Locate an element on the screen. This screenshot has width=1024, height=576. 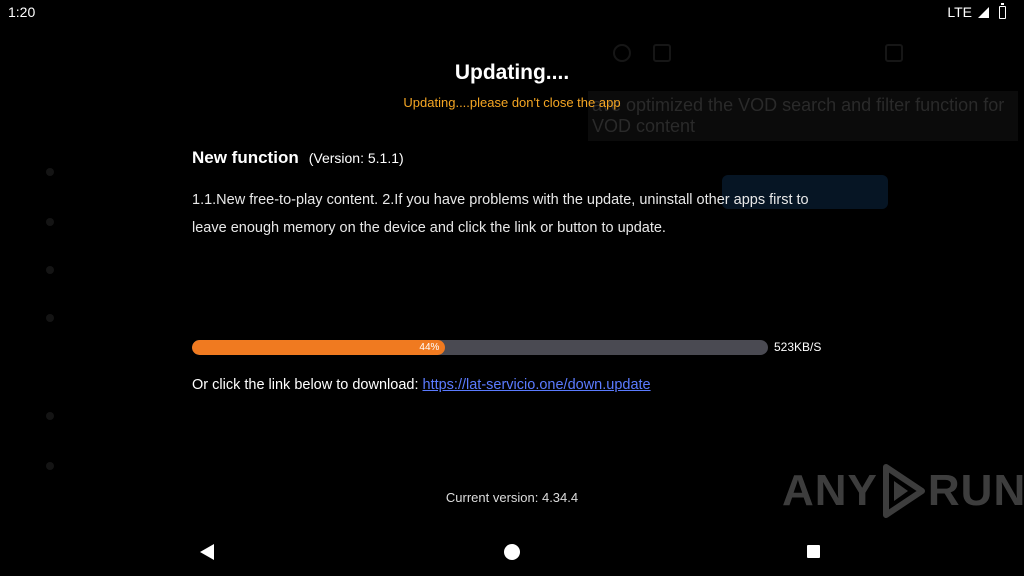
status-time: 1:20 is located at coordinates (22, 12).